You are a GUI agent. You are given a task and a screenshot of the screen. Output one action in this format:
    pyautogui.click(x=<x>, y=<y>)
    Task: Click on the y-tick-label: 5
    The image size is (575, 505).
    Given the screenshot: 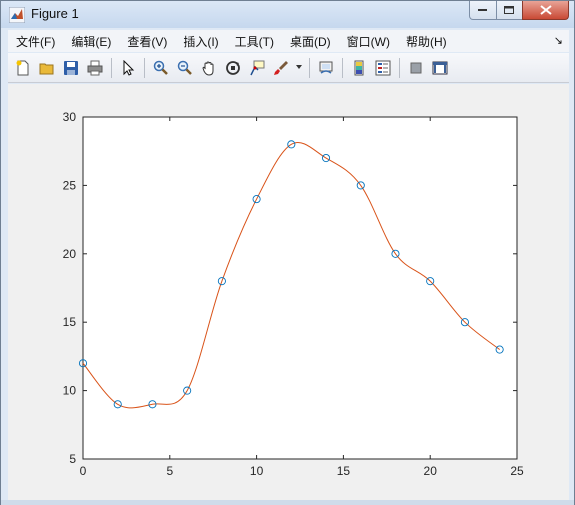 What is the action you would take?
    pyautogui.click(x=72, y=459)
    